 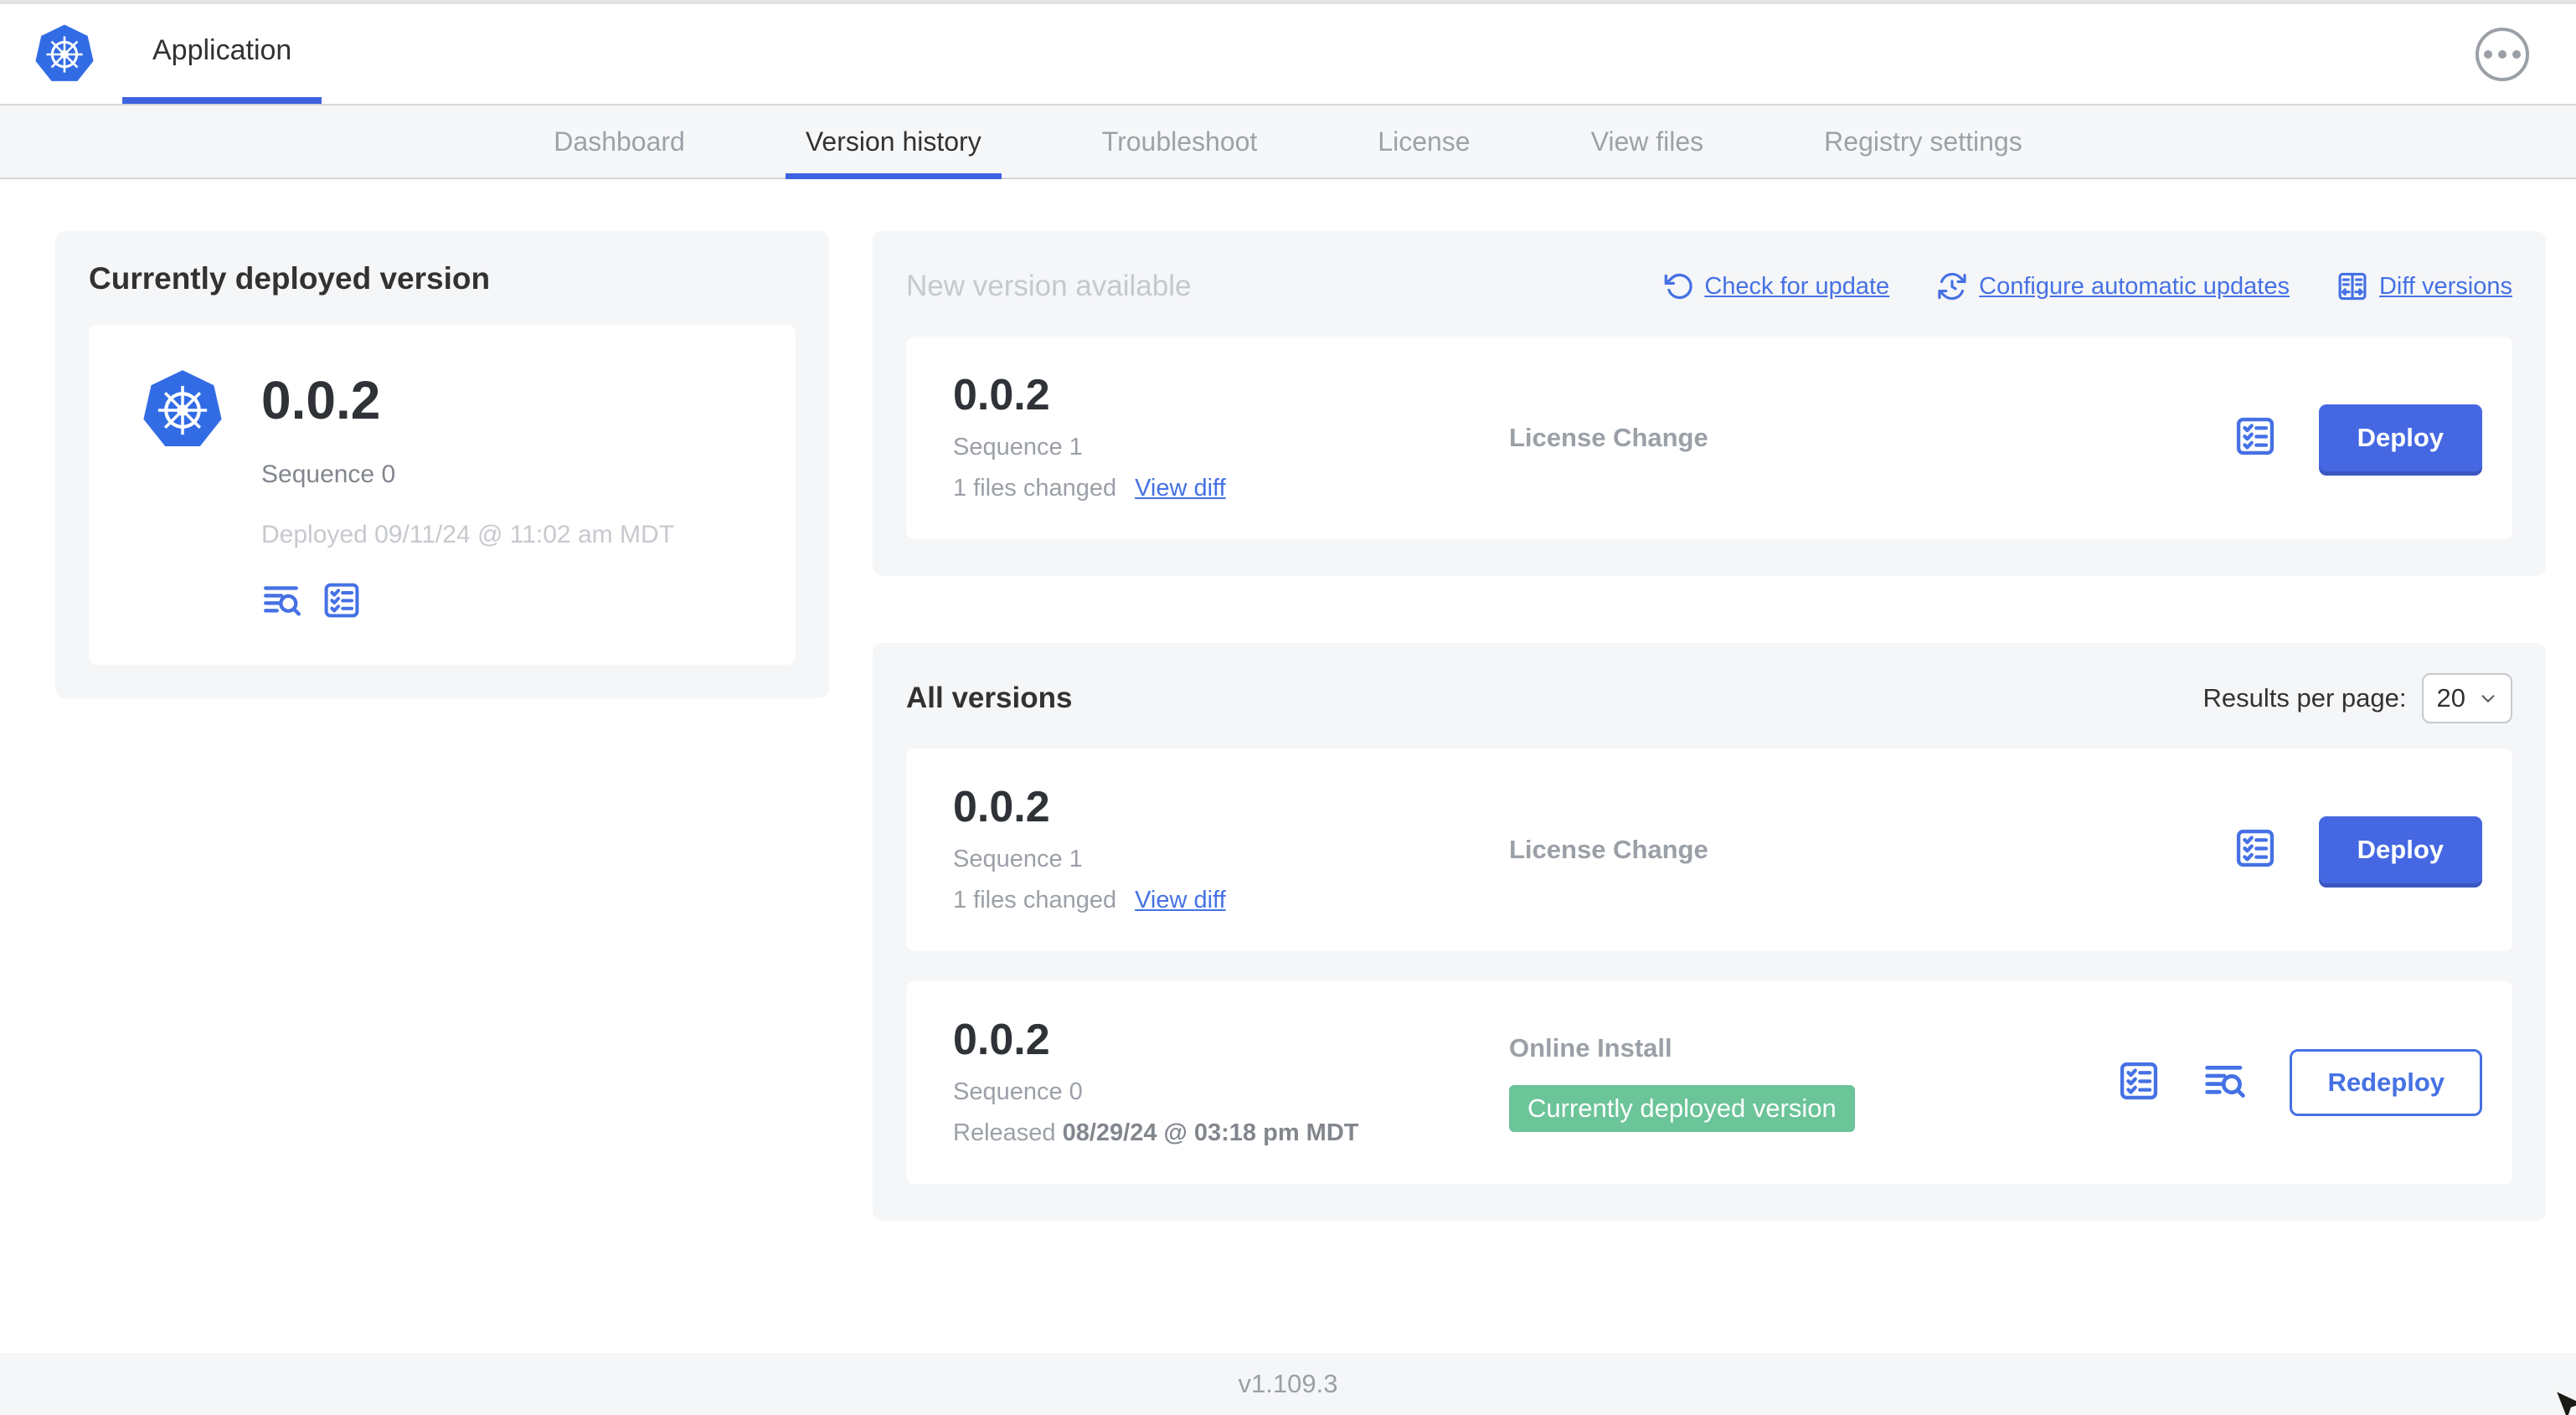 What do you see at coordinates (182, 494) in the screenshot?
I see `kubernetes-app-icon` at bounding box center [182, 494].